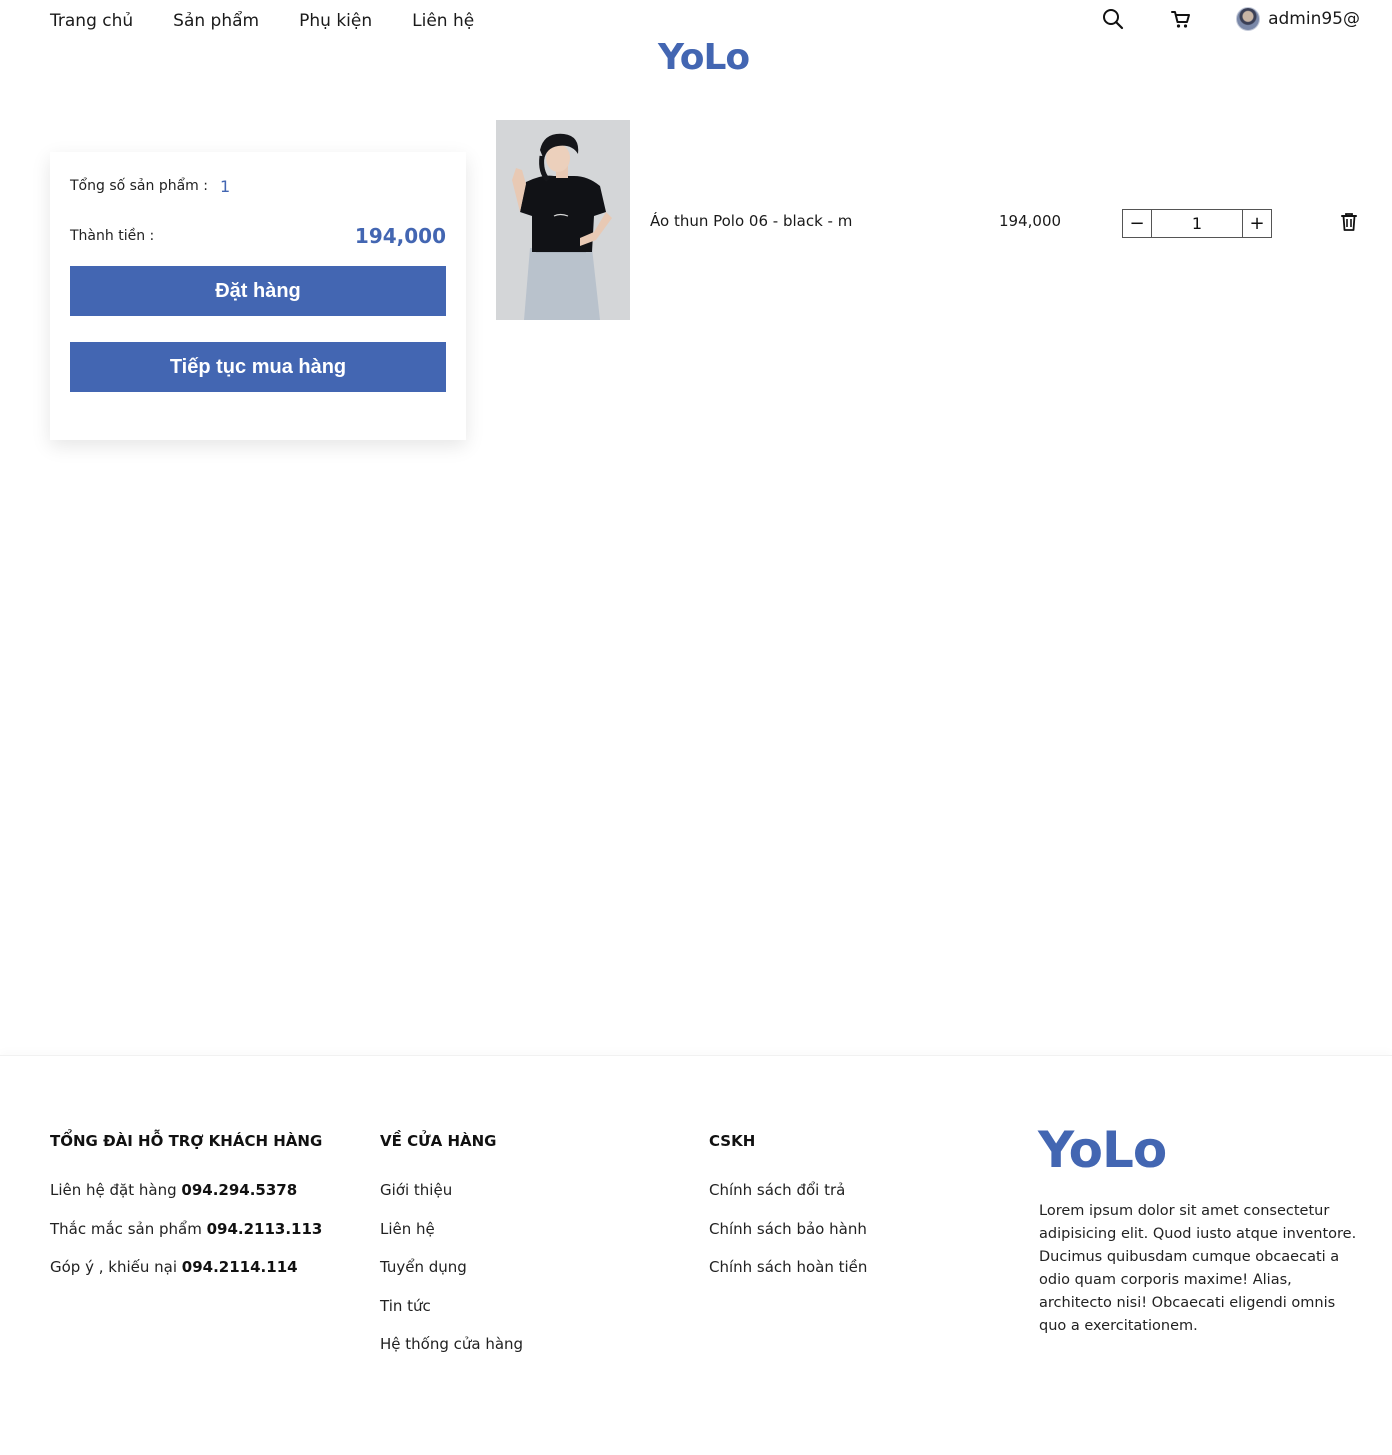  Describe the element at coordinates (451, 1344) in the screenshot. I see `footer-link-stores: Hệ thống cửa hàng` at that location.